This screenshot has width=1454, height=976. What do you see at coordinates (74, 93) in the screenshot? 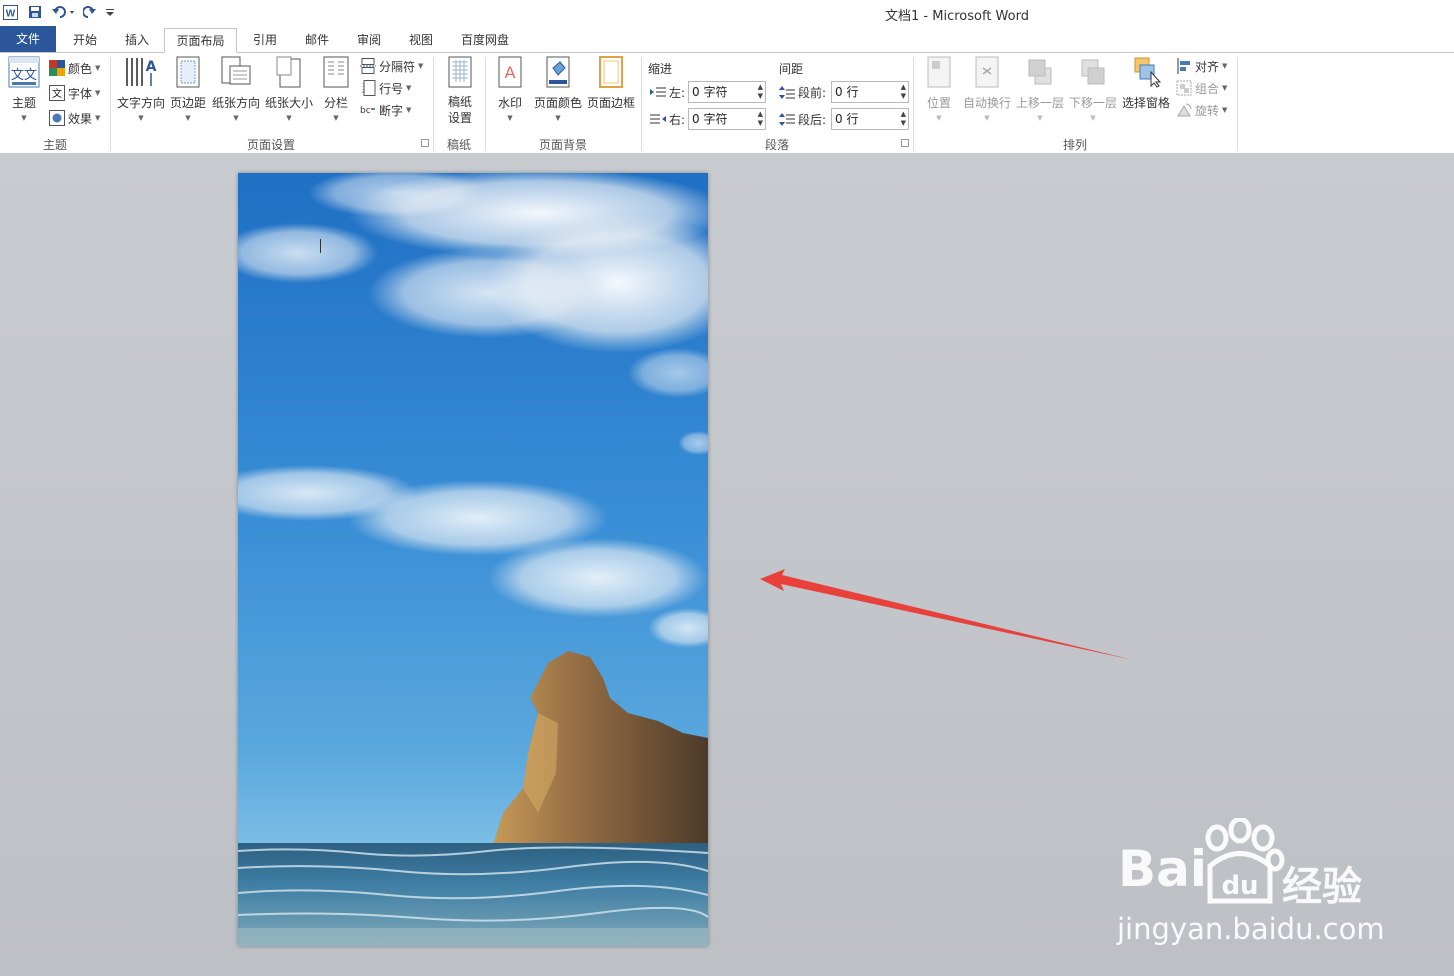
I see `theme-fonts-button: 文 字体 ▼` at bounding box center [74, 93].